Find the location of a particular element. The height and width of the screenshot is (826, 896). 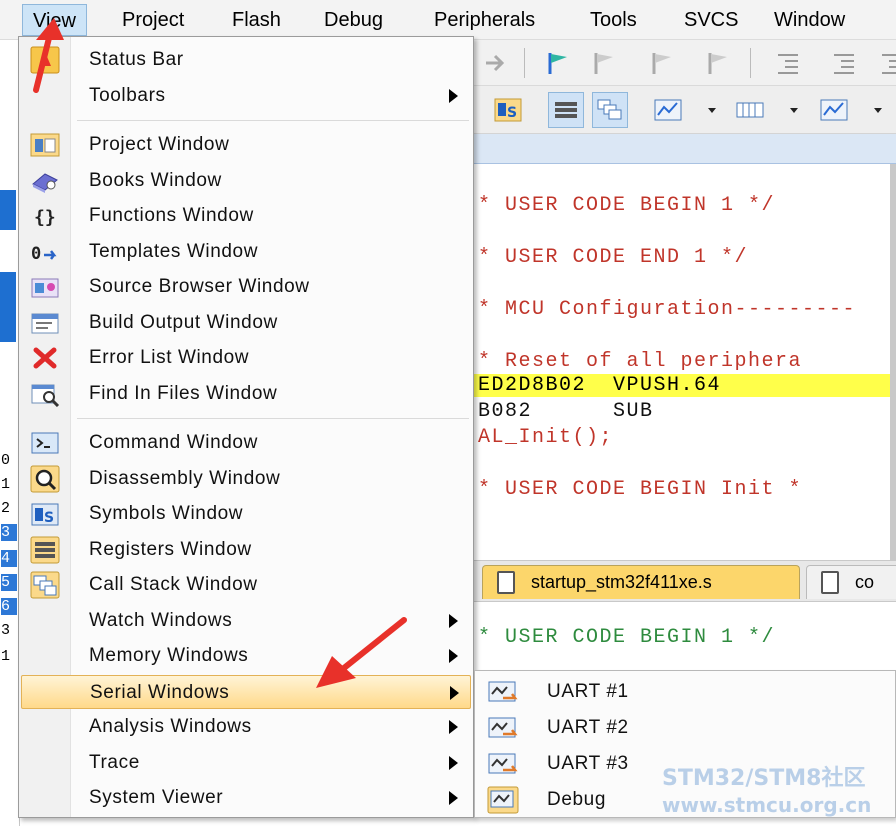

svg-text: S is located at coordinates (49, 518).